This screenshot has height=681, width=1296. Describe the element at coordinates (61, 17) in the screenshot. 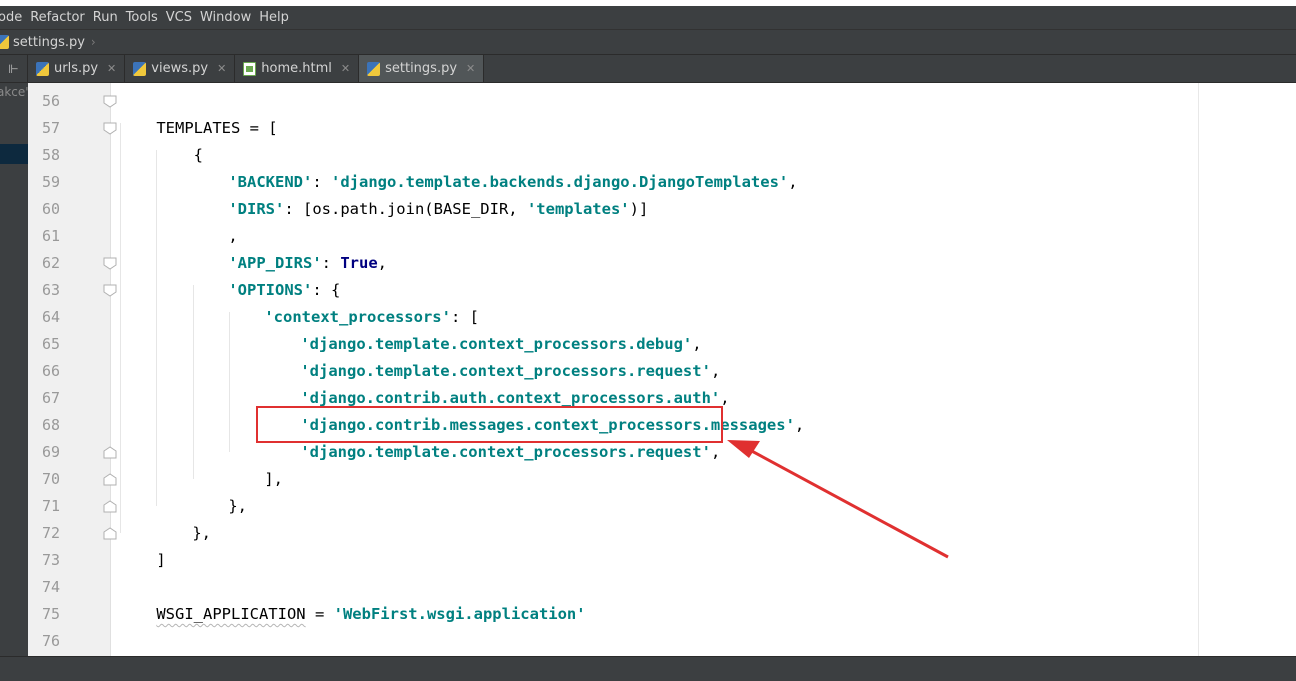

I see `menu-refactor: Refactor` at that location.